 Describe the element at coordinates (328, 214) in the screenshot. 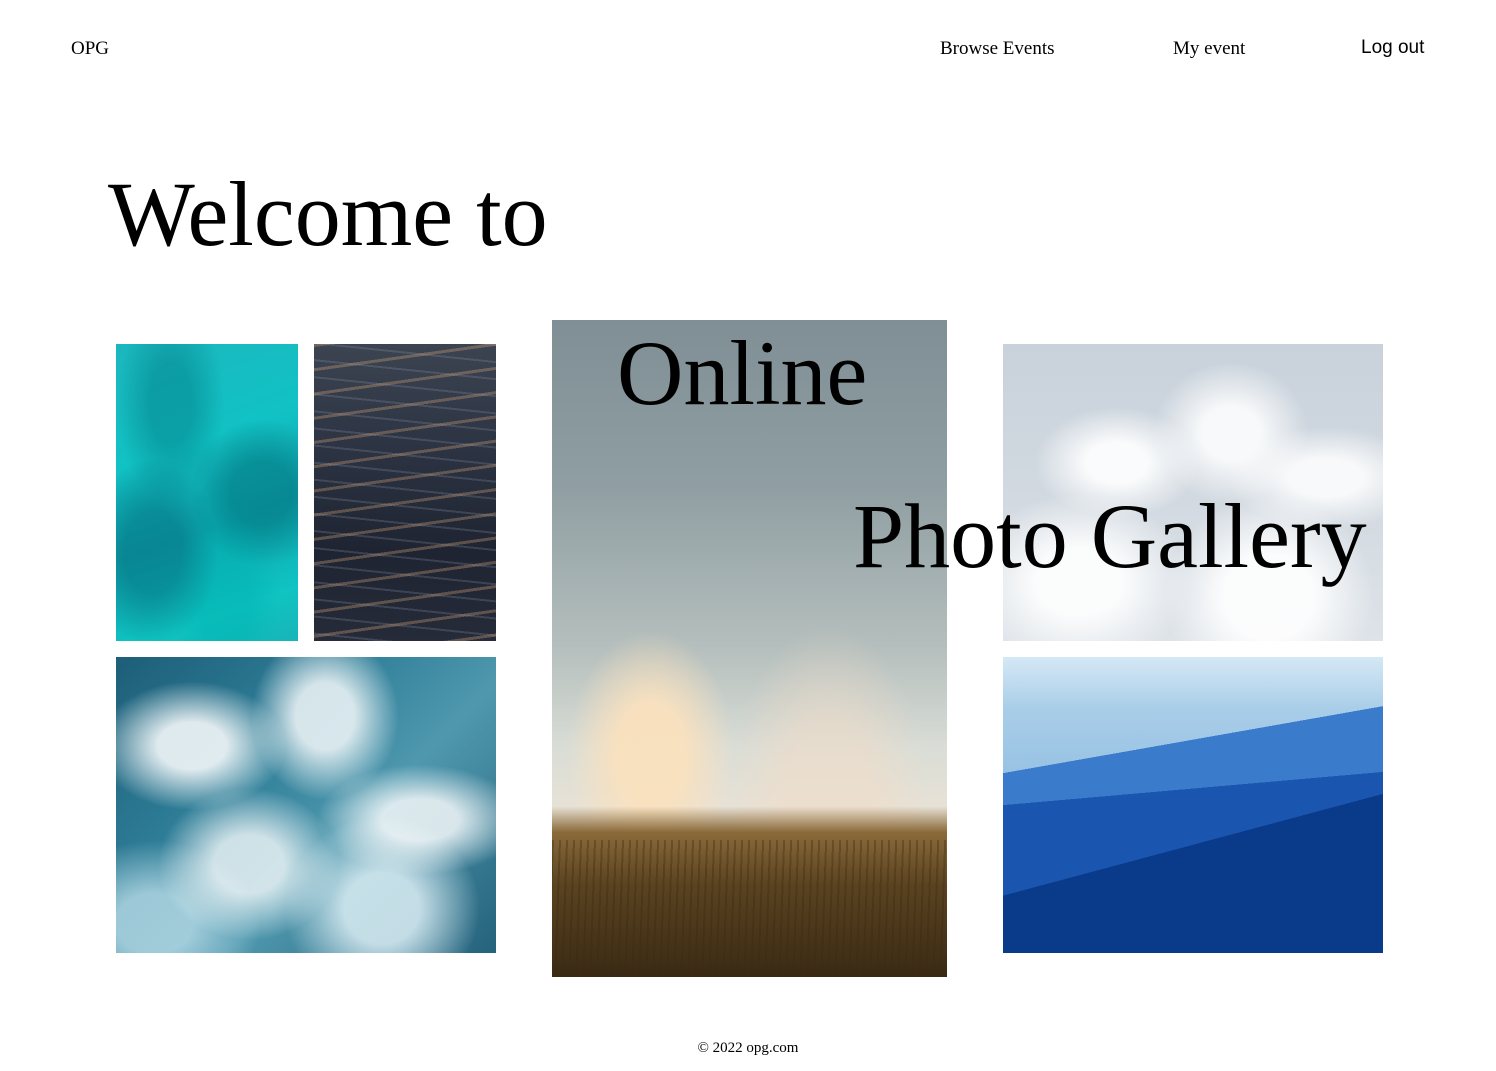

I see `hero-title-welcome: Welcome to` at that location.